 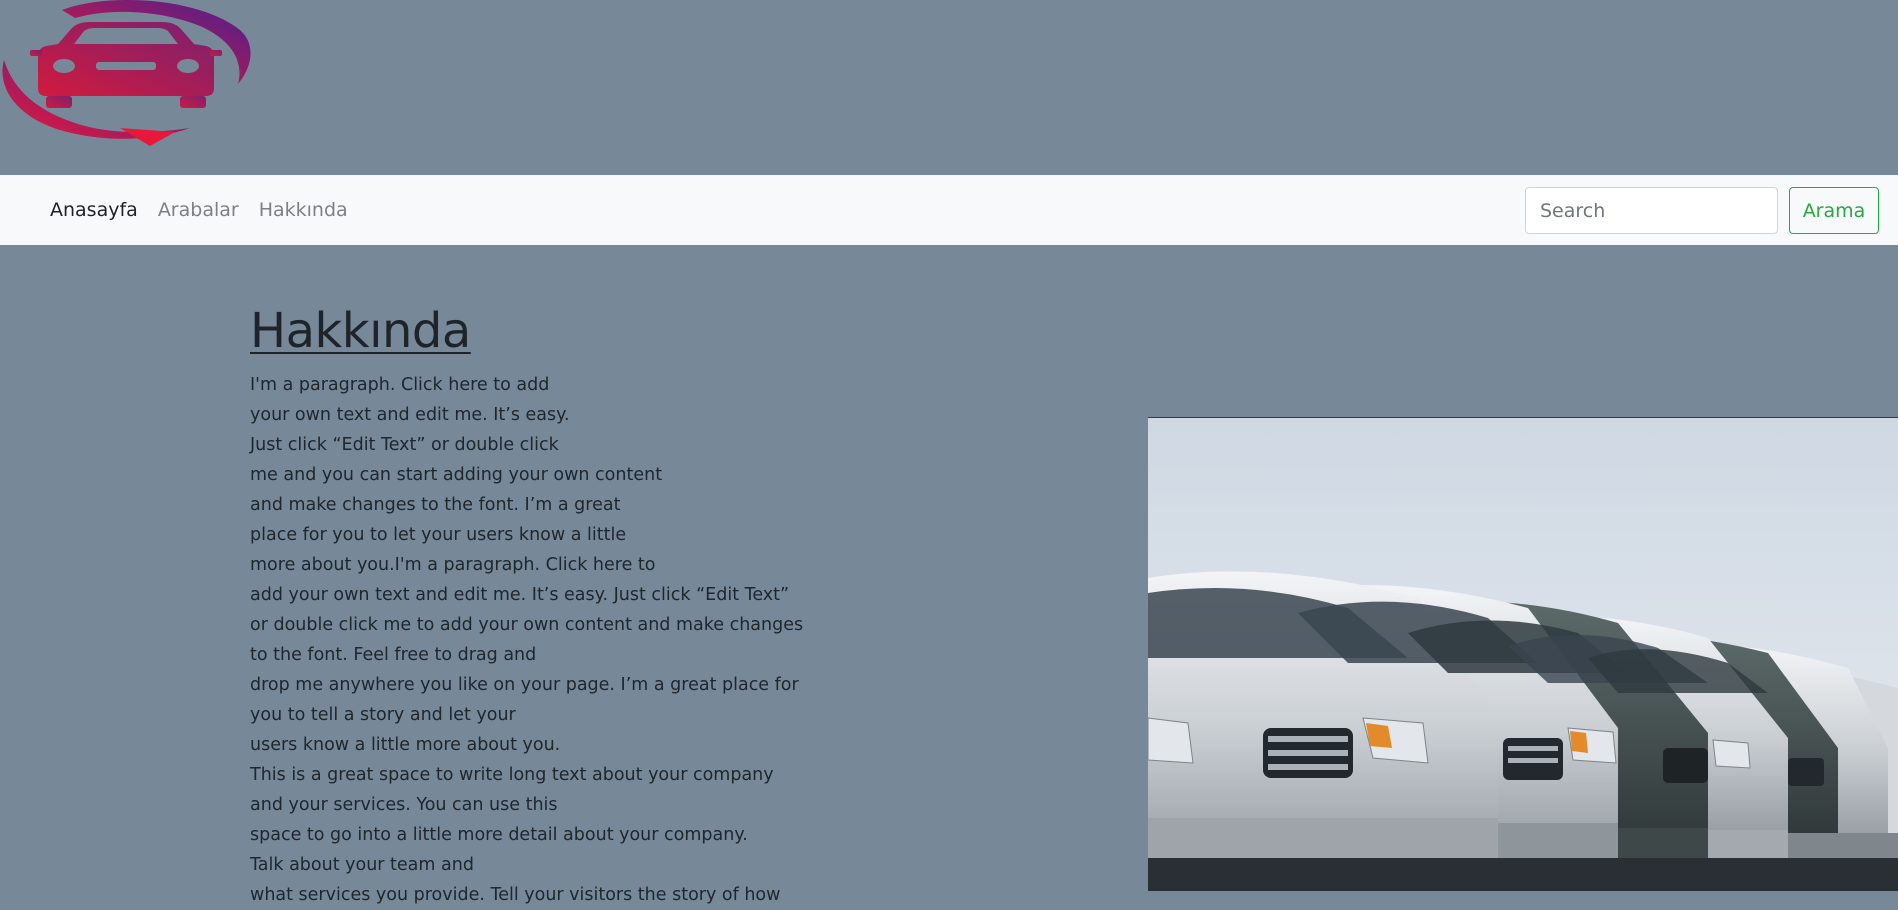 What do you see at coordinates (1834, 210) in the screenshot?
I see `search-button: Arama` at bounding box center [1834, 210].